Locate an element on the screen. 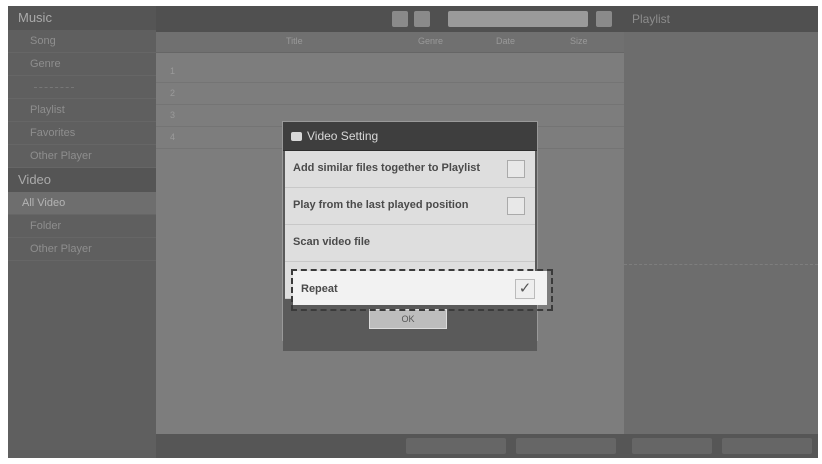  option-play-last-position: Play from the last played position is located at coordinates (410, 206).